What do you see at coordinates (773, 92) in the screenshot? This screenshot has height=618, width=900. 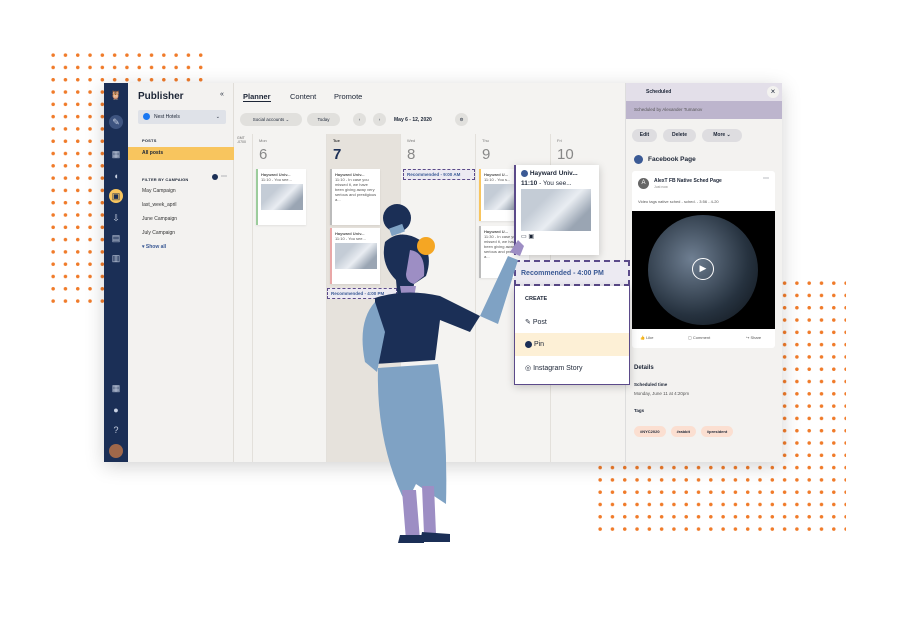 I see `close-icon: ×` at bounding box center [773, 92].